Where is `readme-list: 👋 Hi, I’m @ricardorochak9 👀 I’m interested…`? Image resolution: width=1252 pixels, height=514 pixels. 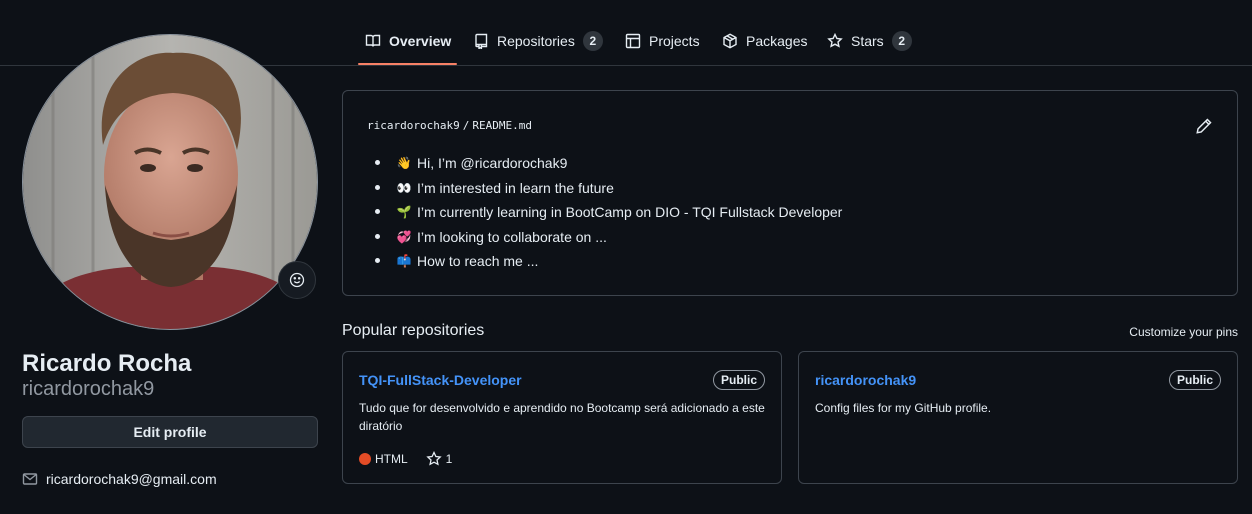 readme-list: 👋 Hi, I’m @ricardorochak9 👀 I’m interested… is located at coordinates (608, 212).